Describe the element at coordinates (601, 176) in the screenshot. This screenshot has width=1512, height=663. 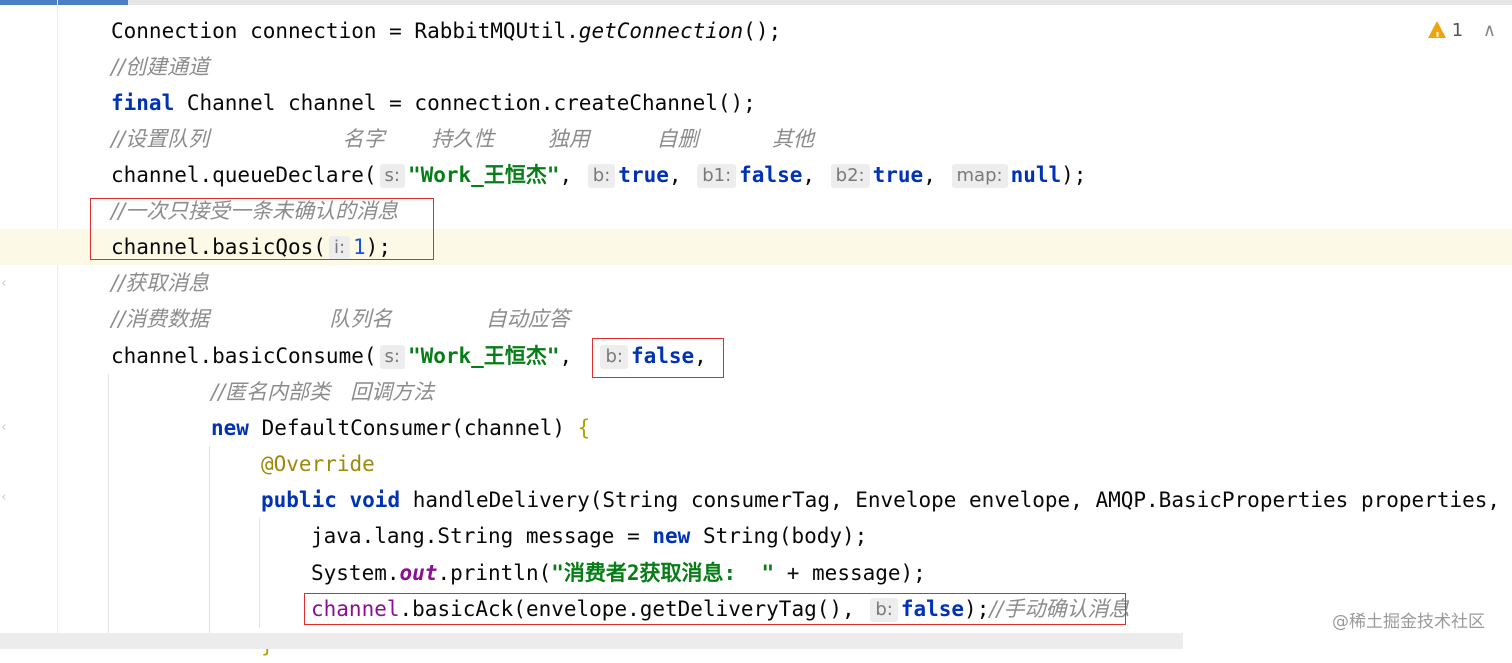
I see `parameter-hint: b:` at that location.